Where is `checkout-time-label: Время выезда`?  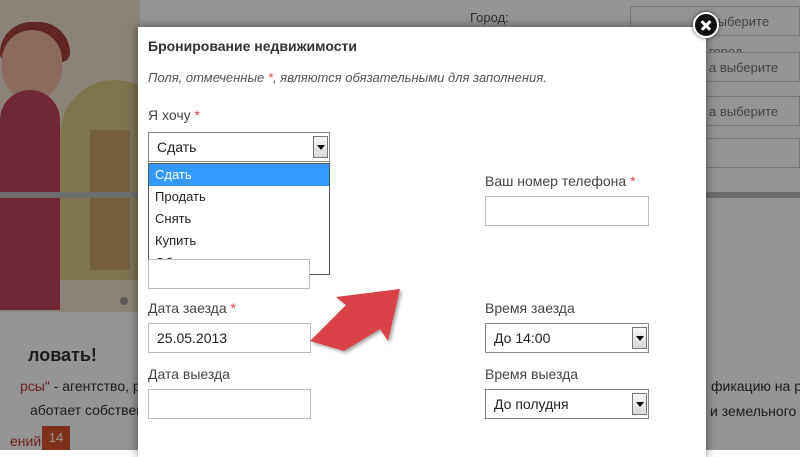
checkout-time-label: Время выезда is located at coordinates (532, 374).